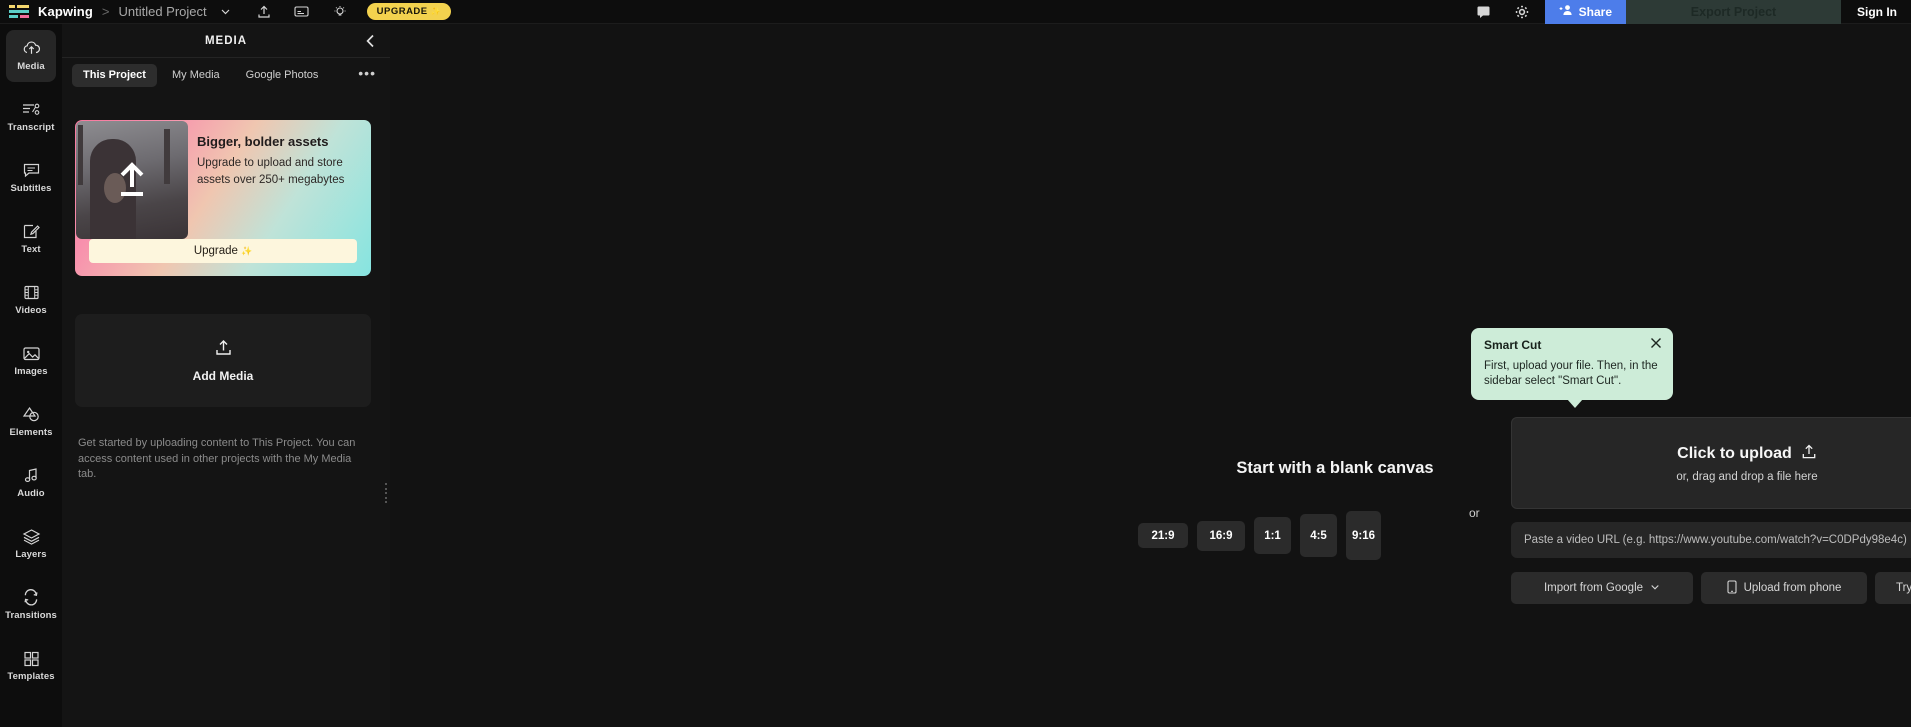 This screenshot has width=1911, height=727. What do you see at coordinates (1732, 588) in the screenshot?
I see `phone-icon` at bounding box center [1732, 588].